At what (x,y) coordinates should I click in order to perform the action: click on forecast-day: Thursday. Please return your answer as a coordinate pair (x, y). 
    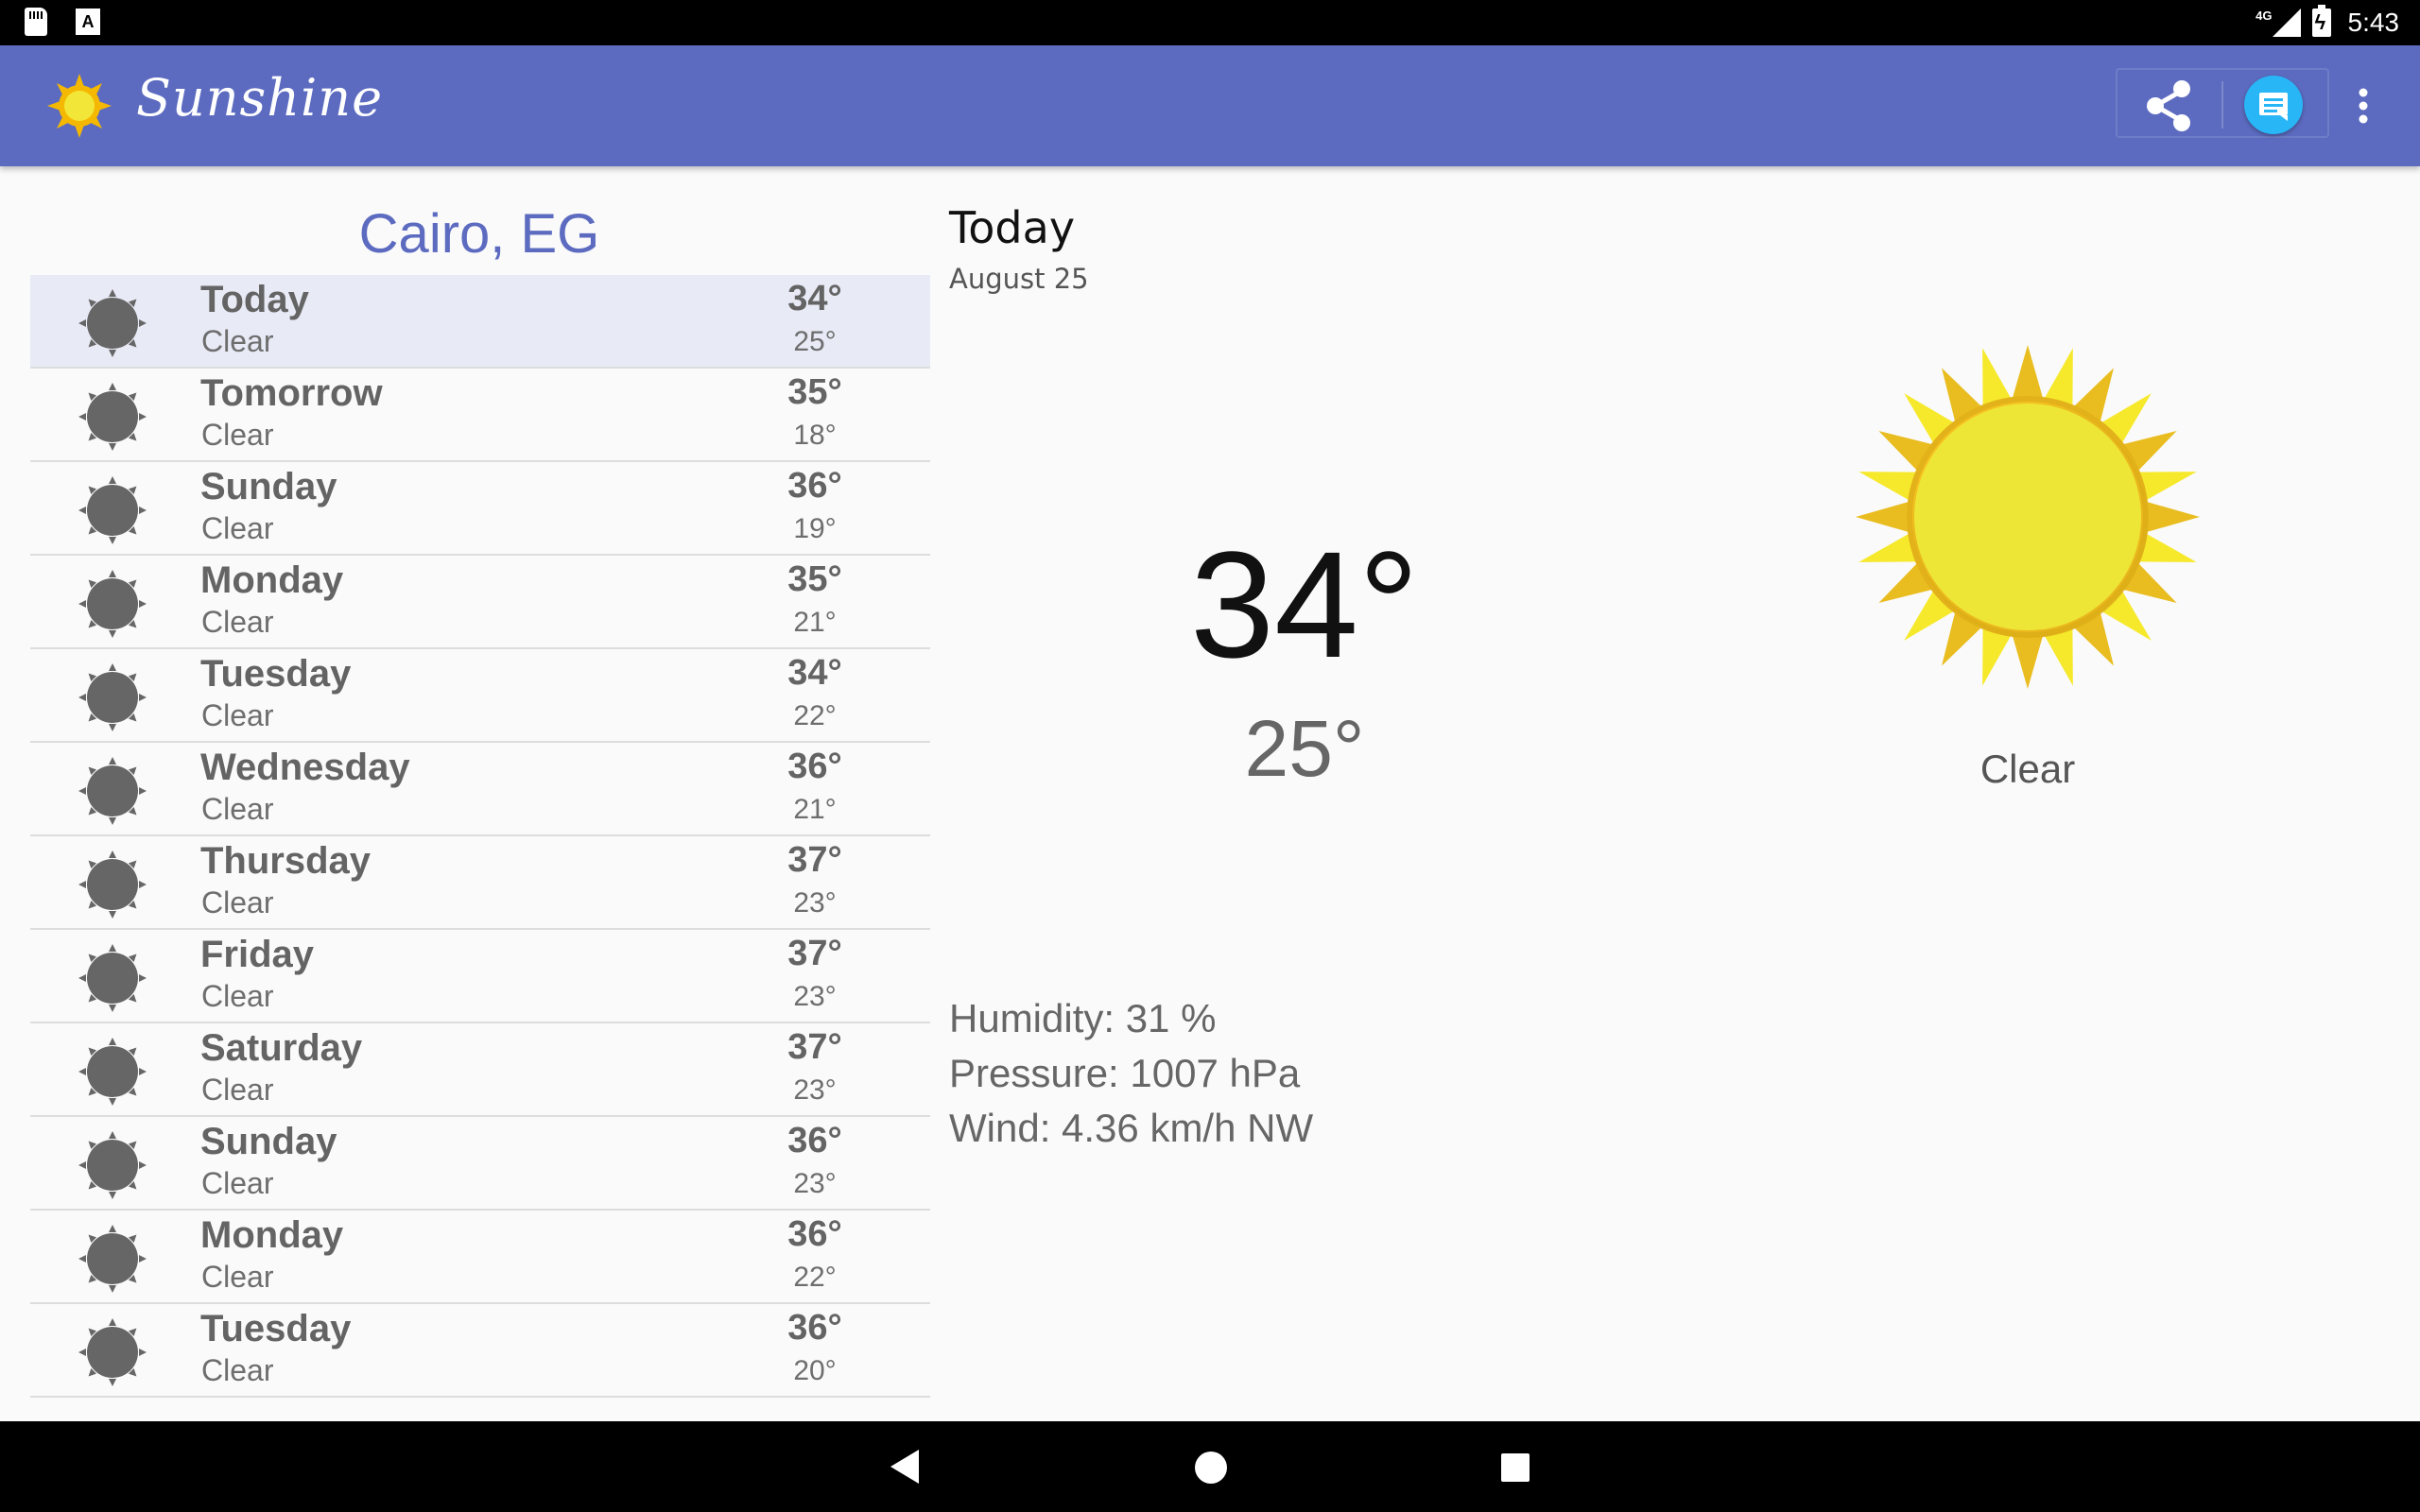
    Looking at the image, I should click on (286, 861).